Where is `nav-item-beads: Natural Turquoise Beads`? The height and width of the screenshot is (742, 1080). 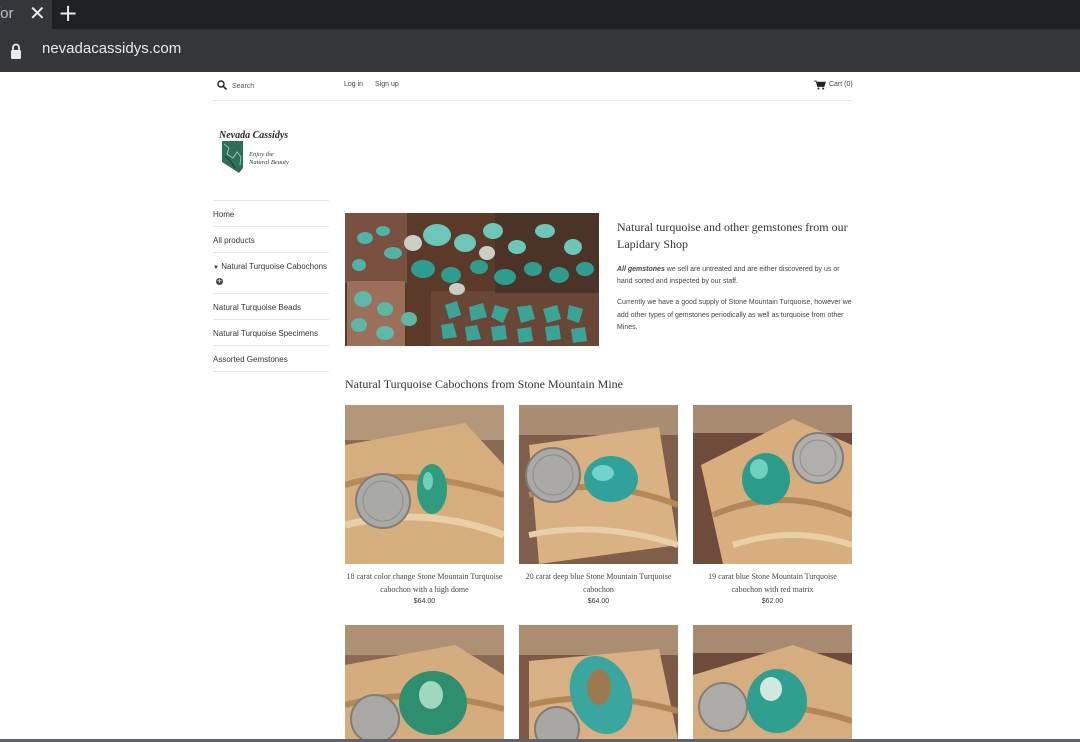
nav-item-beads: Natural Turquoise Beads is located at coordinates (271, 306).